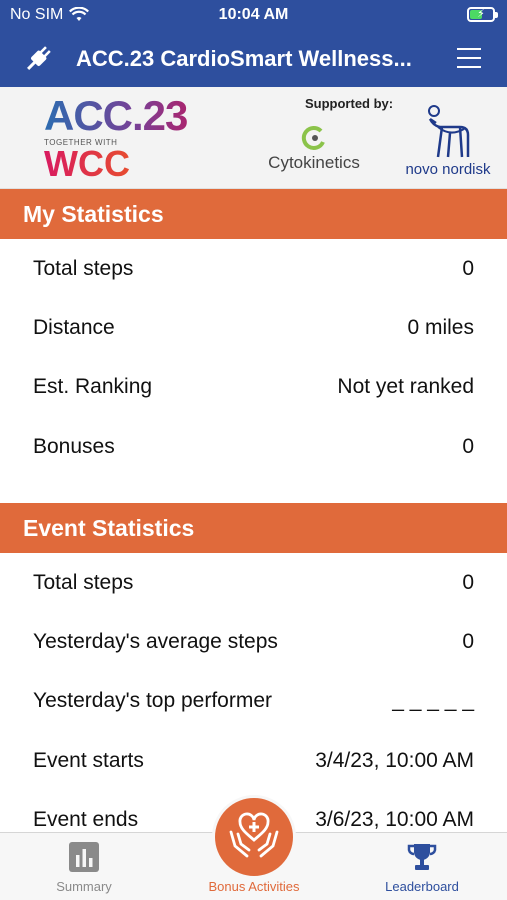 The height and width of the screenshot is (900, 507). I want to click on stat-row: Yesterday's average steps 0, so click(253, 641).